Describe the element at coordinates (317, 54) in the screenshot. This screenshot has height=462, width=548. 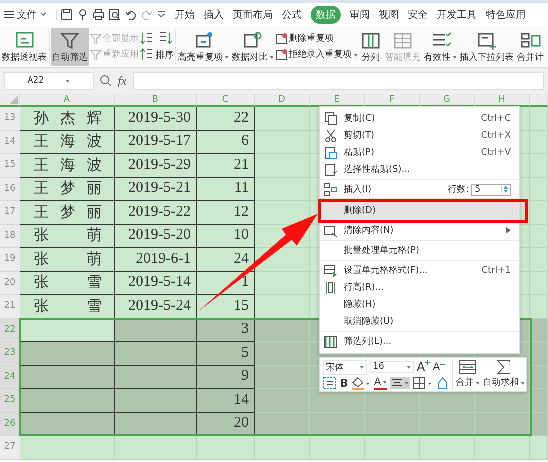
I see `ribbon-button: 拒绝录入重复项` at that location.